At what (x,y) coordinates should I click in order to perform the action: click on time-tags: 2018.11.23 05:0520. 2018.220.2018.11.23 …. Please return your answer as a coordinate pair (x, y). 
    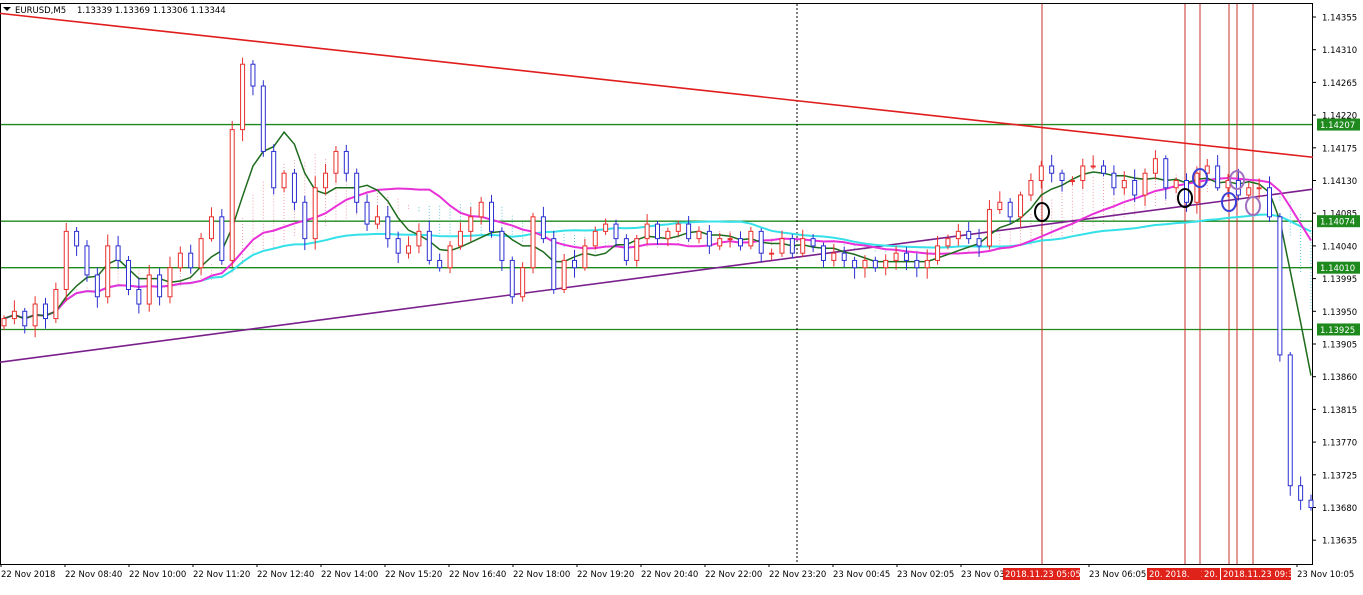
    Looking at the image, I should click on (1151, 574).